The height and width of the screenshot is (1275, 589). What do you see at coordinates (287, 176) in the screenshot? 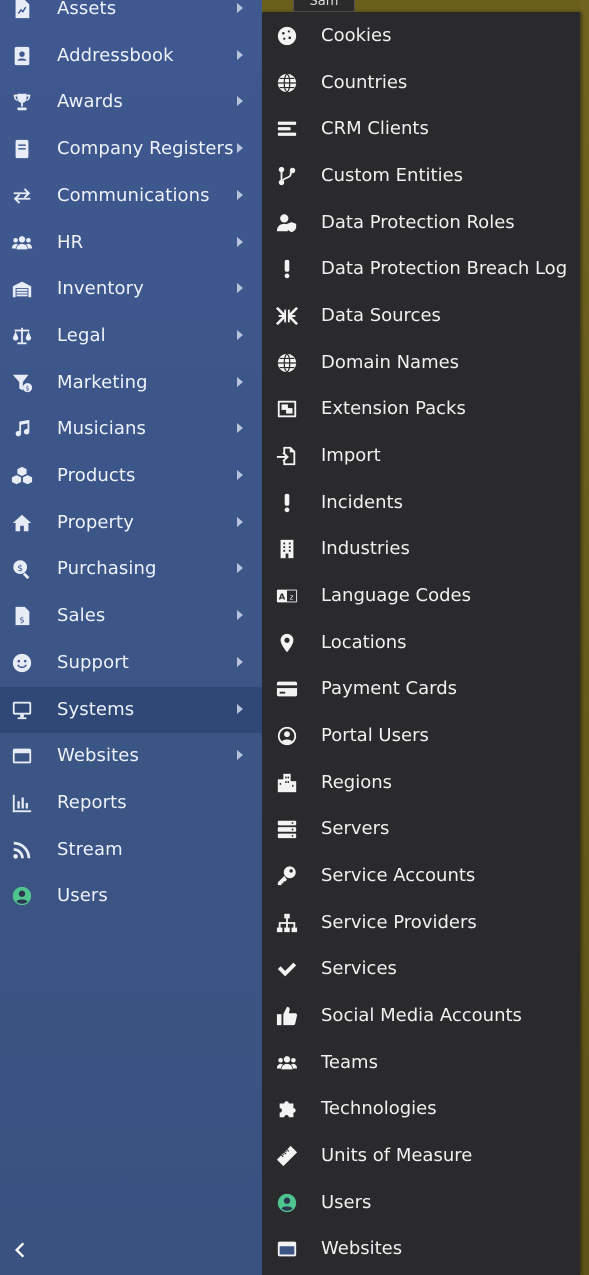
I see `code-branch-icon` at bounding box center [287, 176].